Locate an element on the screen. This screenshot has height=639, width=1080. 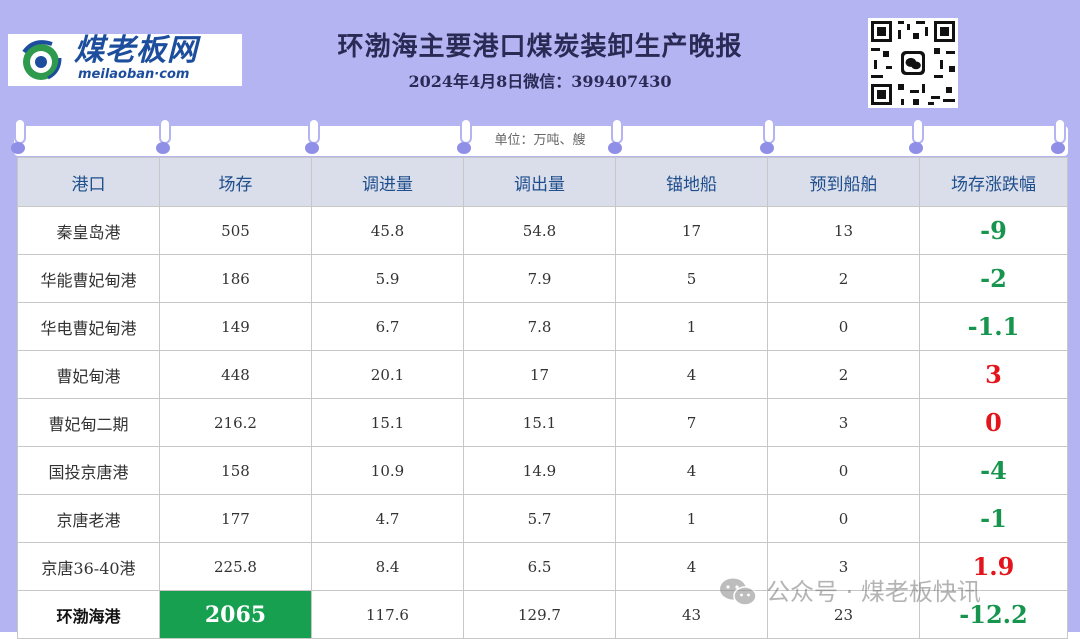
header-stock-change: 场存涨跌幅 is located at coordinates (993, 182).